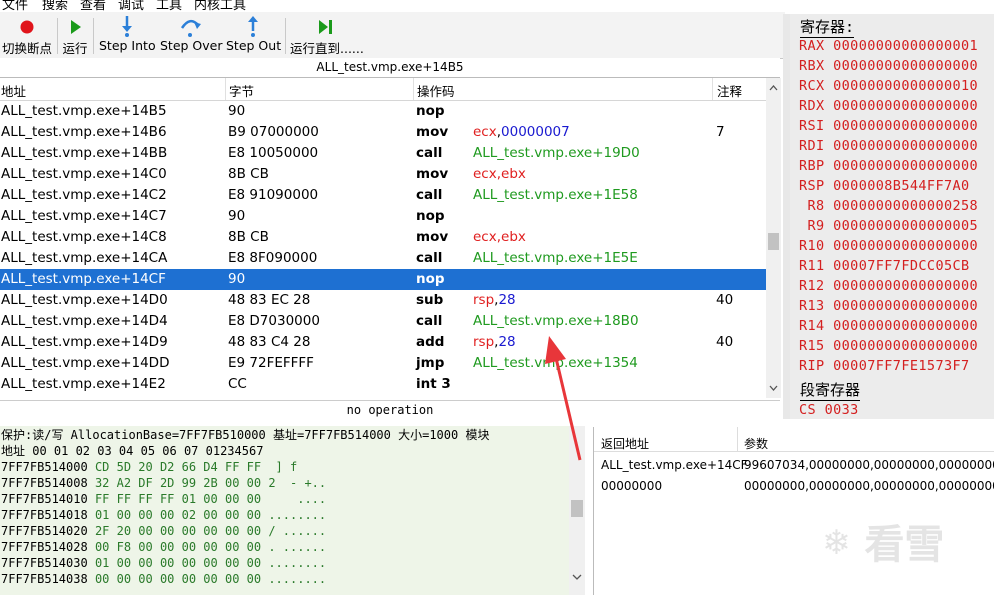  What do you see at coordinates (436, 90) in the screenshot?
I see `col-opcode: 操作码` at bounding box center [436, 90].